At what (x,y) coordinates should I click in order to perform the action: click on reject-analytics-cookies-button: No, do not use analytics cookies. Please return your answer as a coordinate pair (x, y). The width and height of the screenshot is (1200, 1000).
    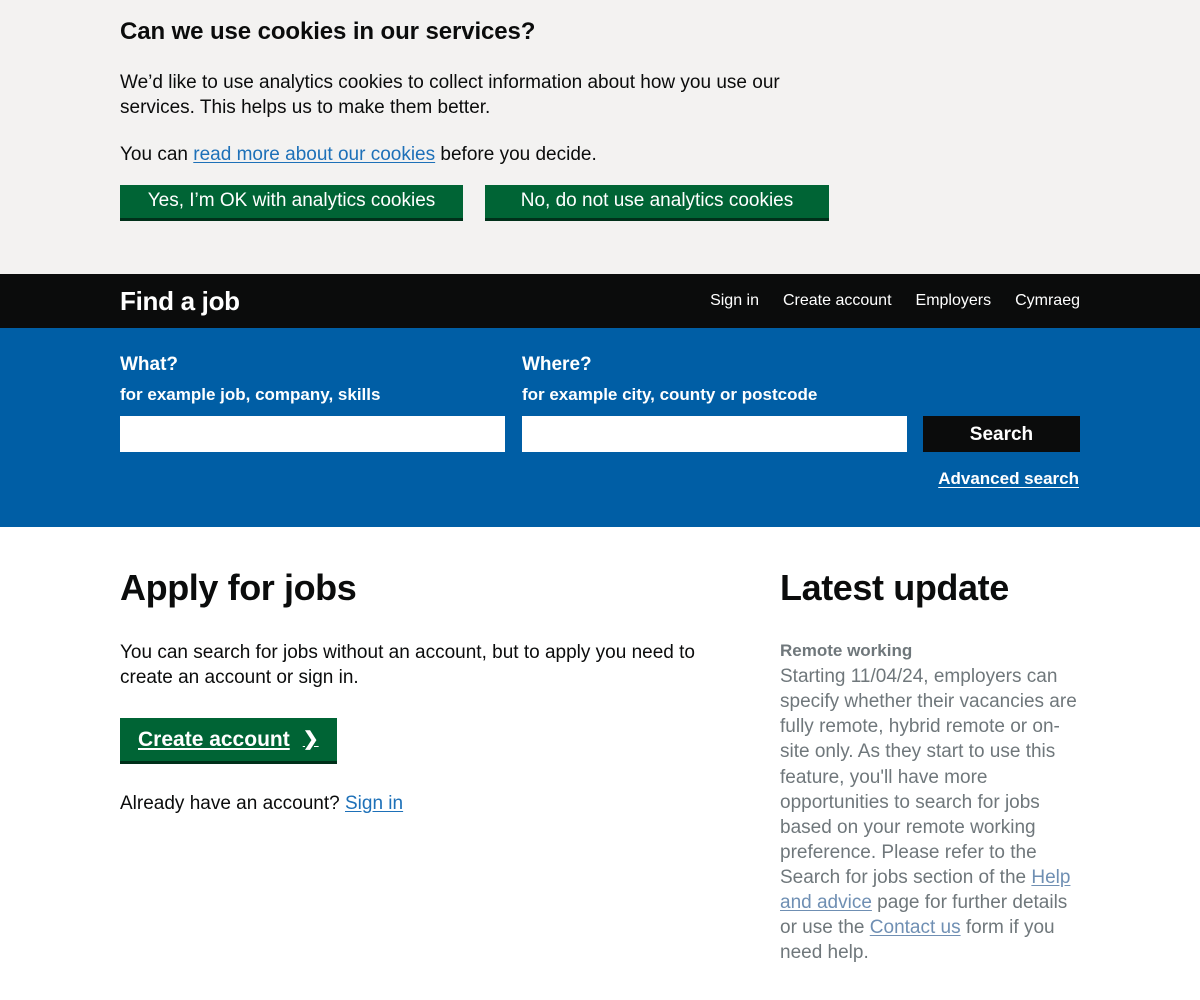
    Looking at the image, I should click on (657, 202).